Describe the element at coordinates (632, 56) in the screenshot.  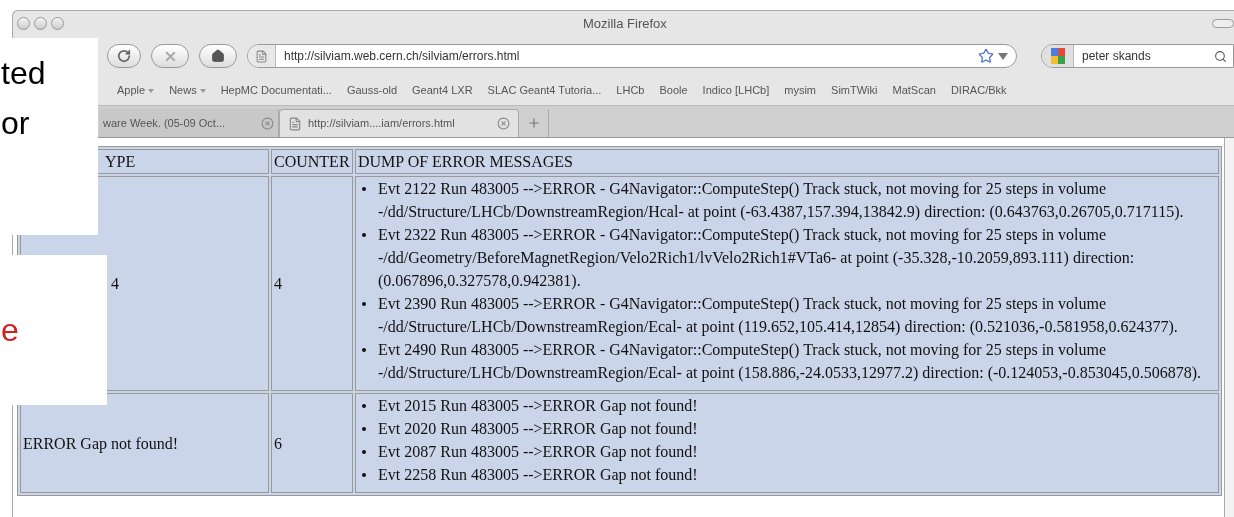
I see `url-field: http://silviam.web.cern.ch/silviam/errors.html` at that location.